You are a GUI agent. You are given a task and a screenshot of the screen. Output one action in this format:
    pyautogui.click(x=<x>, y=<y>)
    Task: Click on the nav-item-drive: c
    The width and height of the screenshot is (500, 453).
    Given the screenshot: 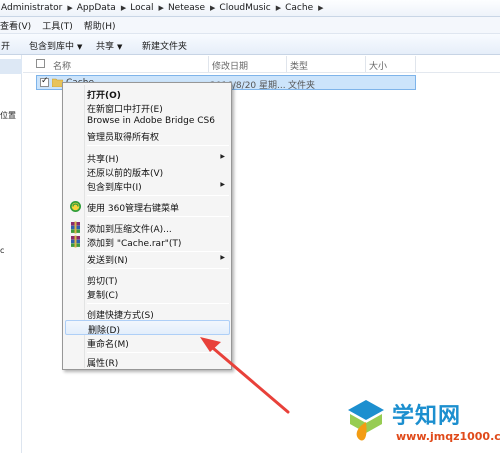 What is the action you would take?
    pyautogui.click(x=2, y=250)
    